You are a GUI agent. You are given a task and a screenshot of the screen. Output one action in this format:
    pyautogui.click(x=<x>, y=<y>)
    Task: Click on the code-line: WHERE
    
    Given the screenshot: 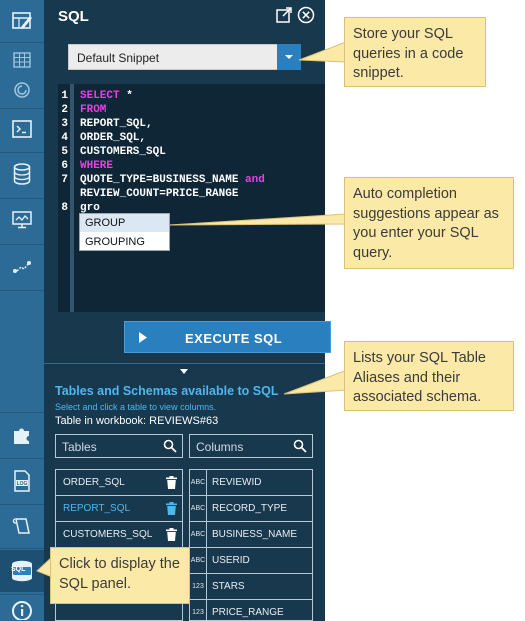 What is the action you would take?
    pyautogui.click(x=96, y=166)
    